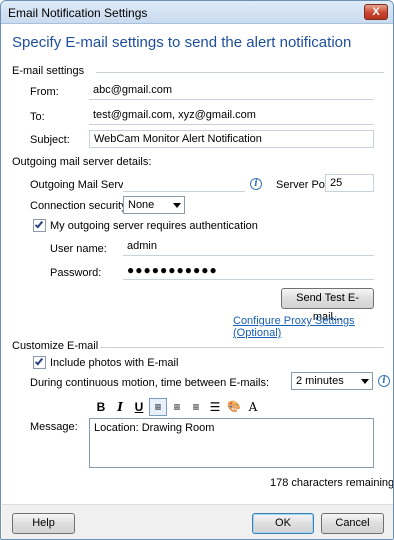  I want to click on italic-button: I, so click(120, 407).